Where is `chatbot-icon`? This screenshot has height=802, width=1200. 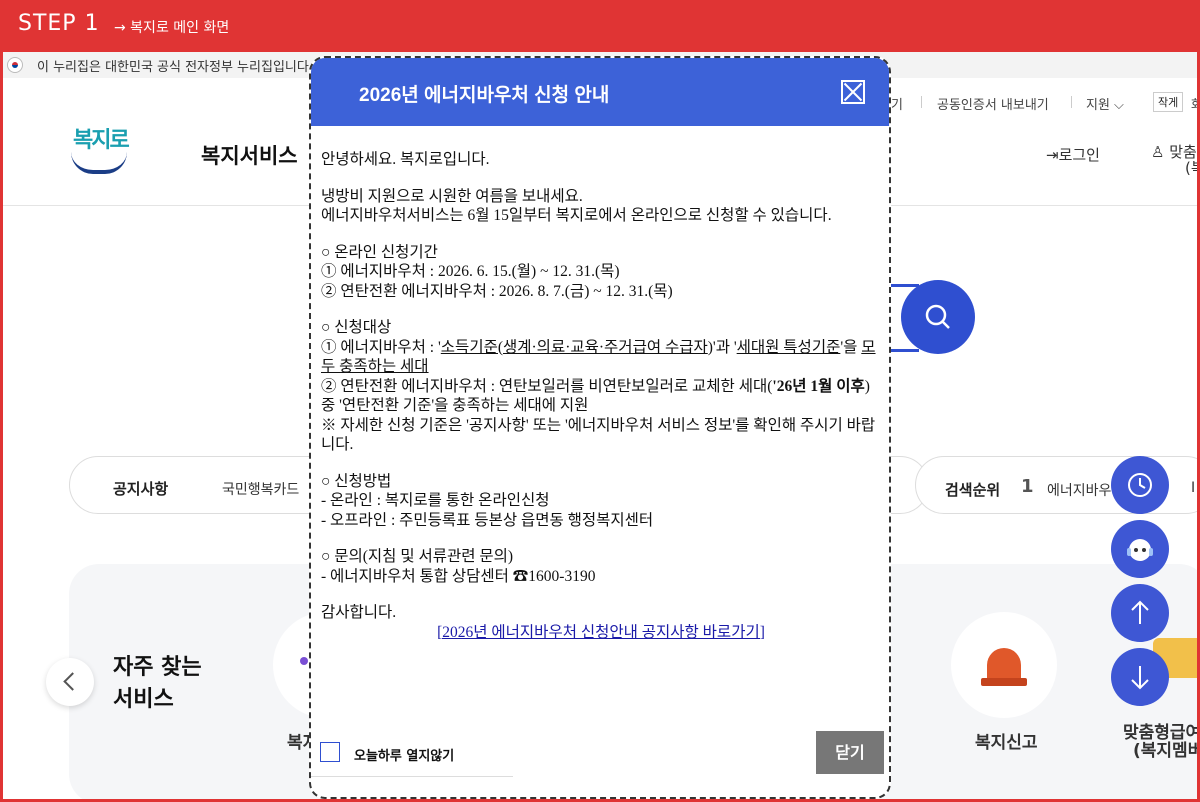
chatbot-icon is located at coordinates (1140, 550).